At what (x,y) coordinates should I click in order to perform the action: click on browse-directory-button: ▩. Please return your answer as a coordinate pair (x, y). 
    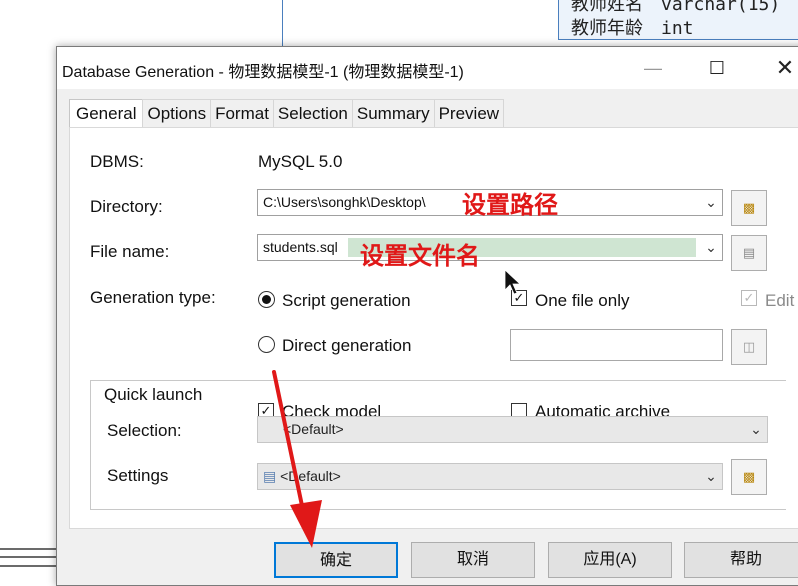
    Looking at the image, I should click on (749, 208).